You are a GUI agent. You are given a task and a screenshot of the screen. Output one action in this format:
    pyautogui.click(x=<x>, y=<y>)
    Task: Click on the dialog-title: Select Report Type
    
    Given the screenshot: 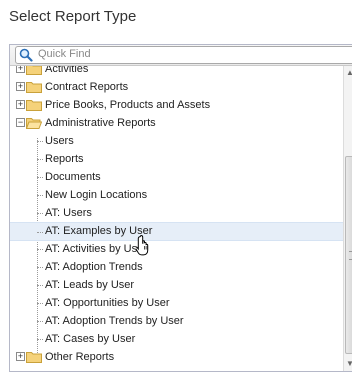 What is the action you would take?
    pyautogui.click(x=73, y=16)
    